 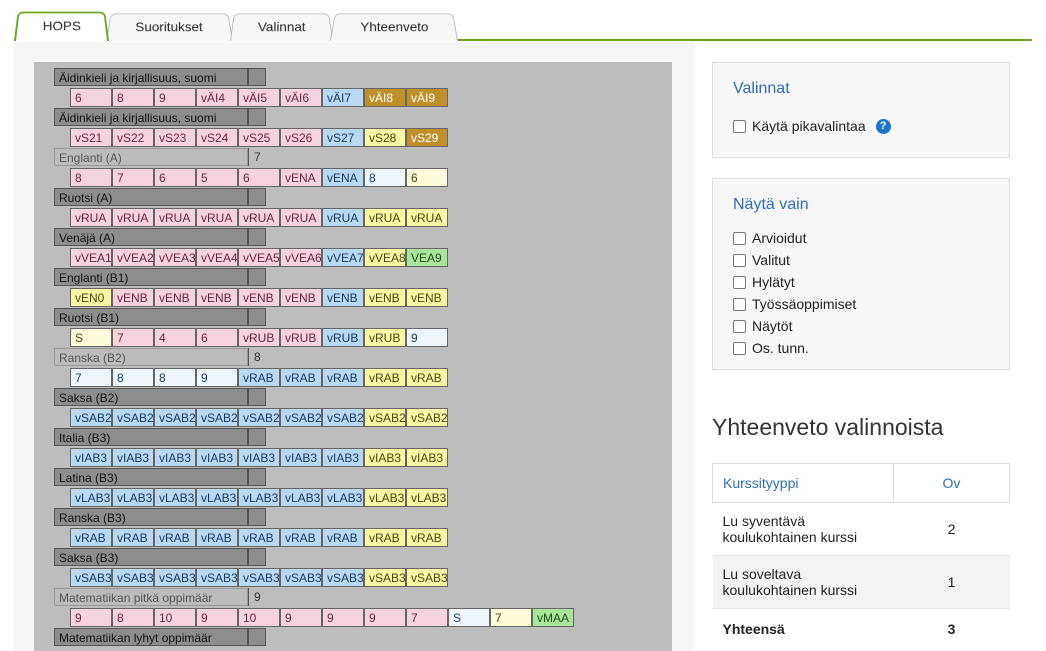 What do you see at coordinates (175, 257) in the screenshot?
I see `course-cell: vVEA3` at bounding box center [175, 257].